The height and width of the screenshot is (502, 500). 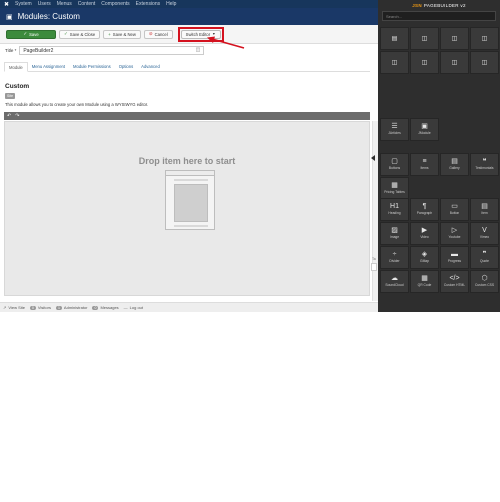 I want to click on widget-testimonials: ❝ Testimonials, so click(x=484, y=164).